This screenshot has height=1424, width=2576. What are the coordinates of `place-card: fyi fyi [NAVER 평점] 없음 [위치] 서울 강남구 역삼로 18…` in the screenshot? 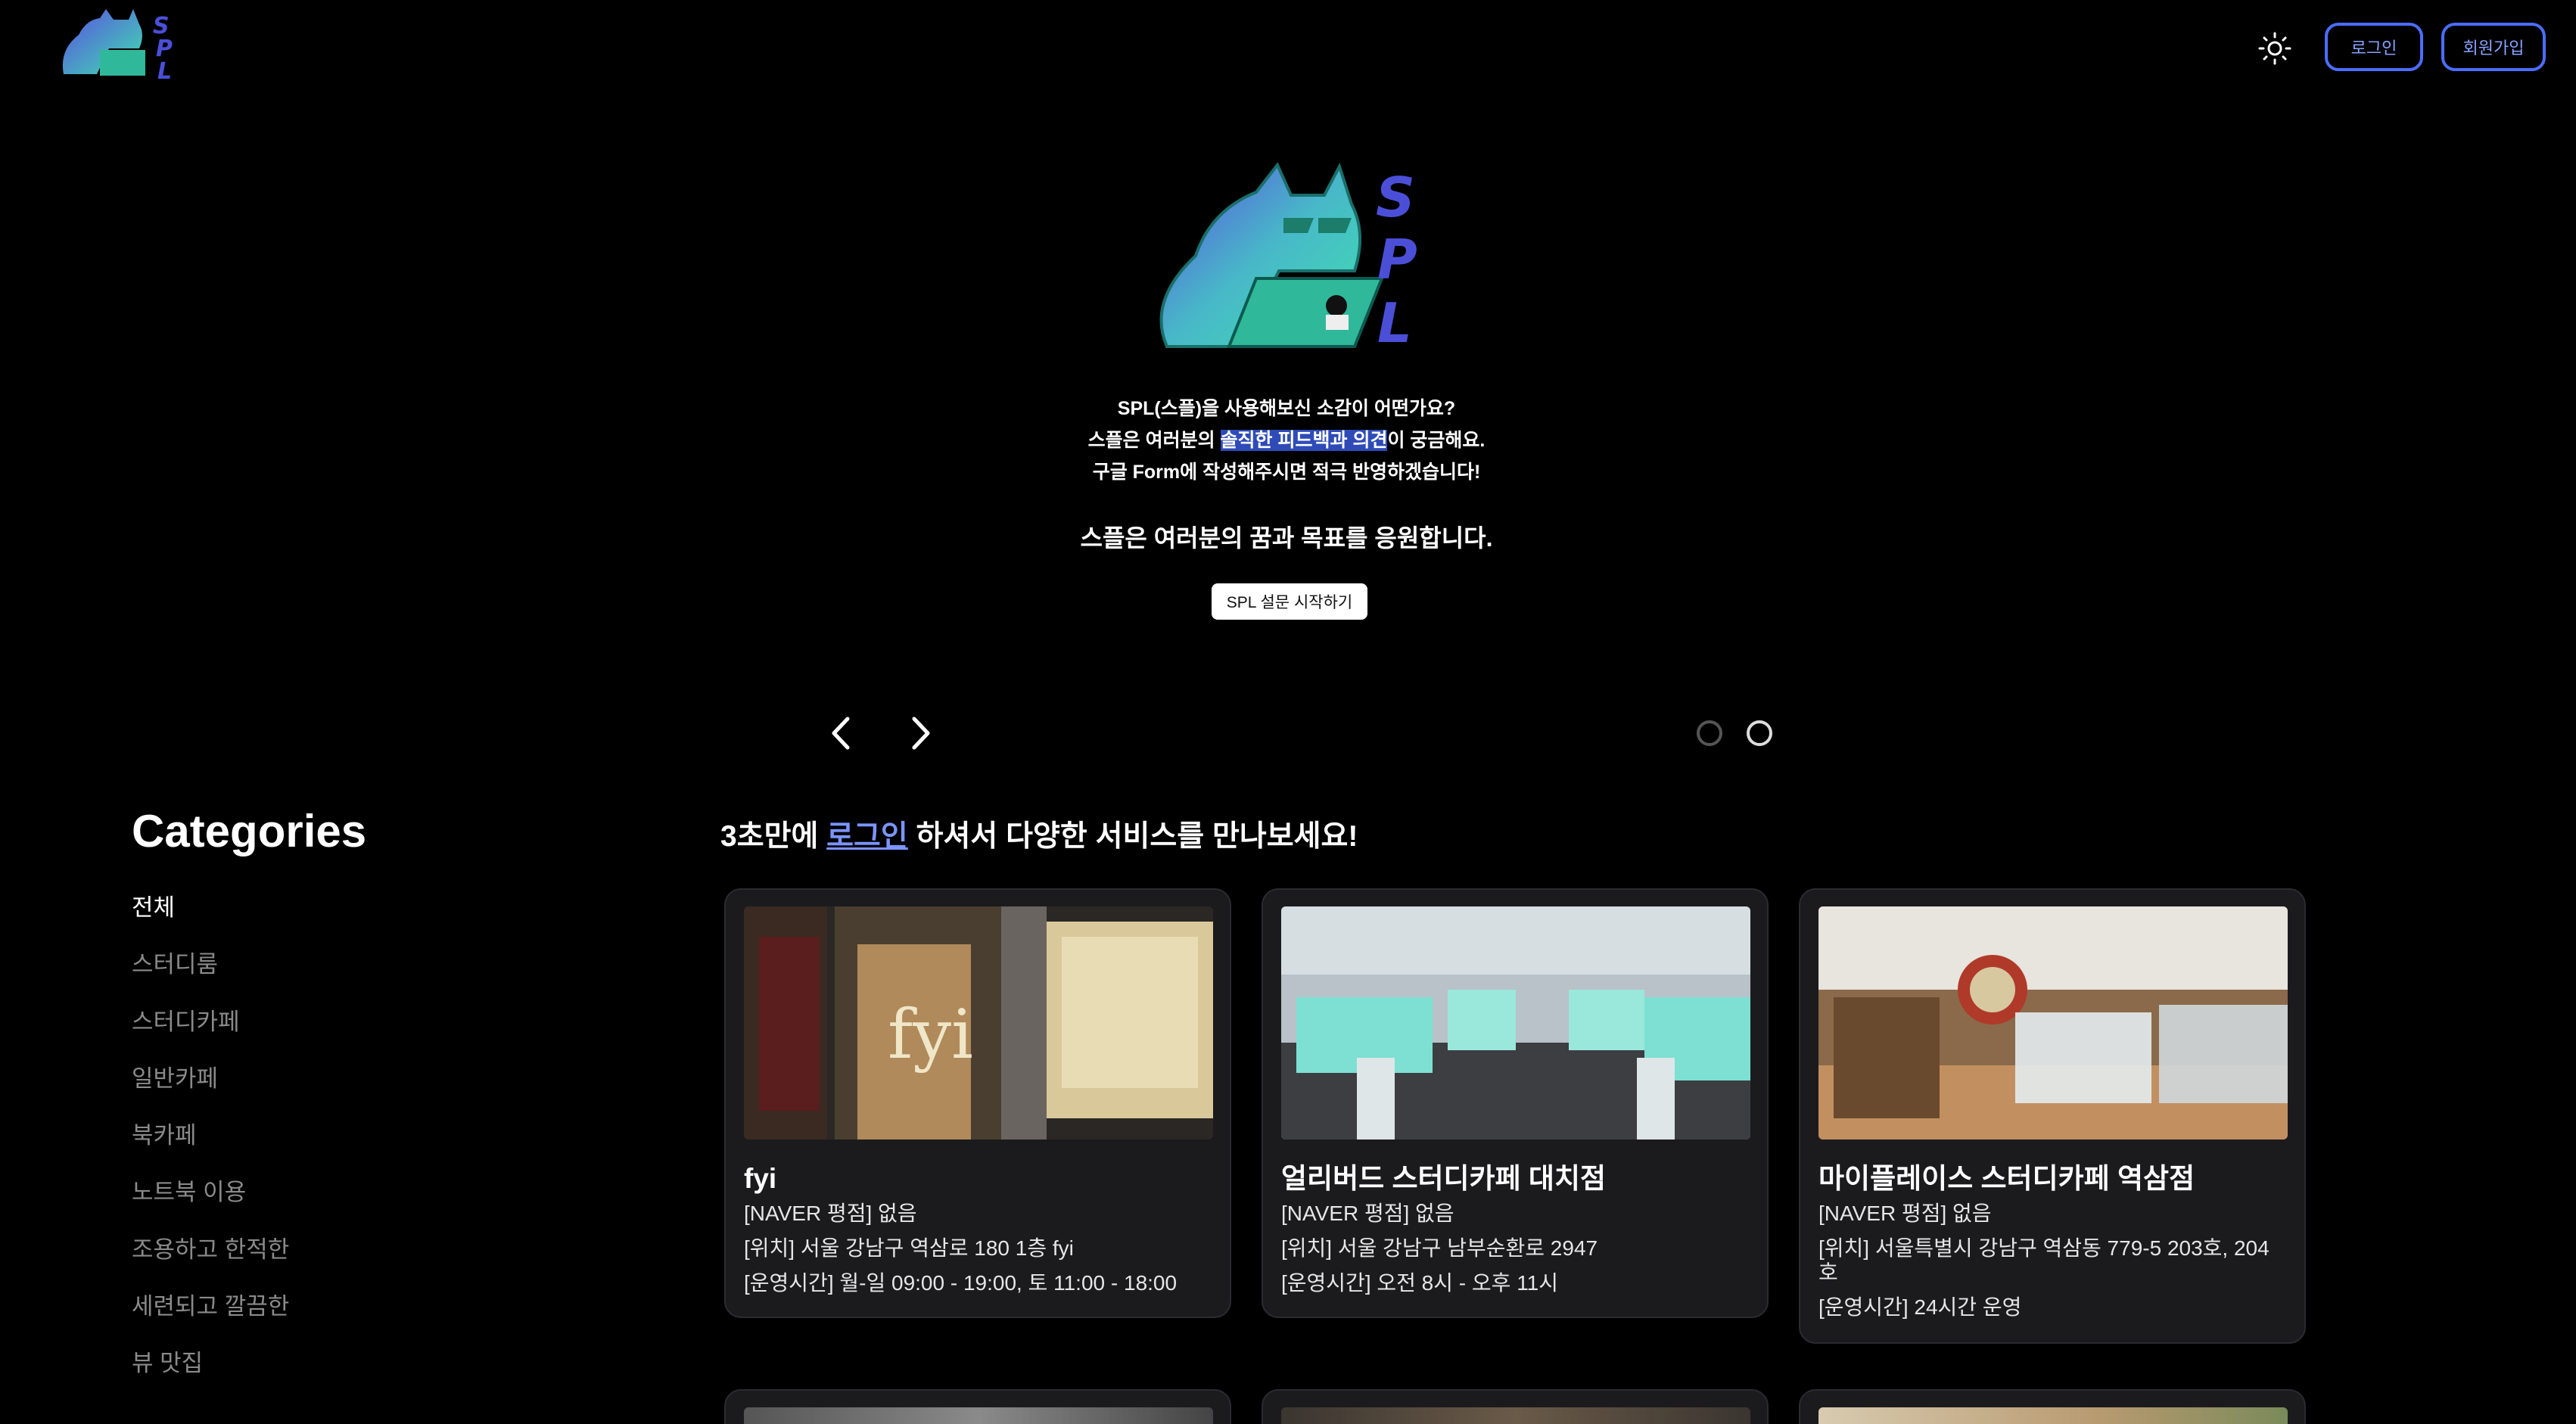 It's located at (977, 1103).